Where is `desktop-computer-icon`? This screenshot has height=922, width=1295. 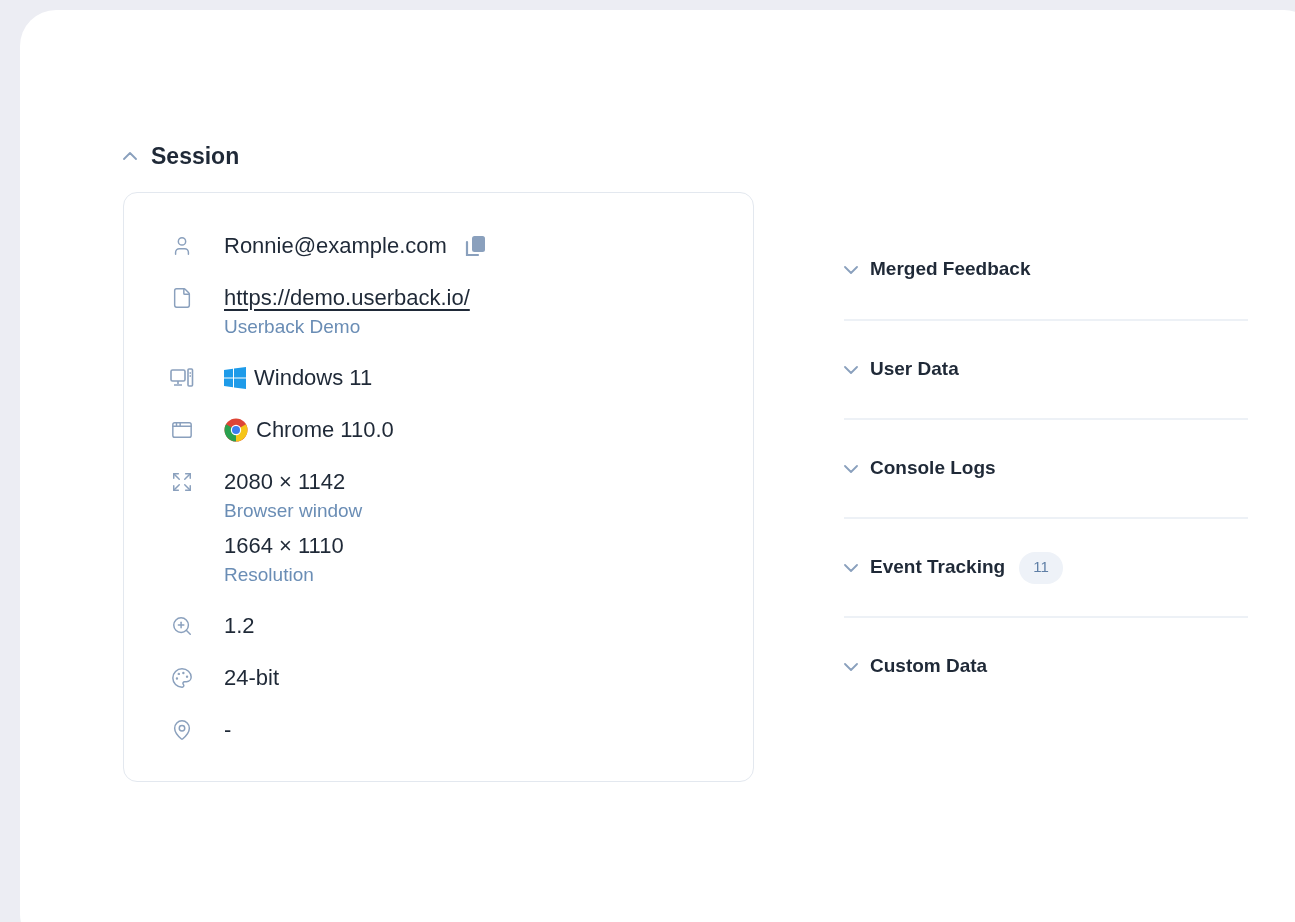
desktop-computer-icon is located at coordinates (182, 378).